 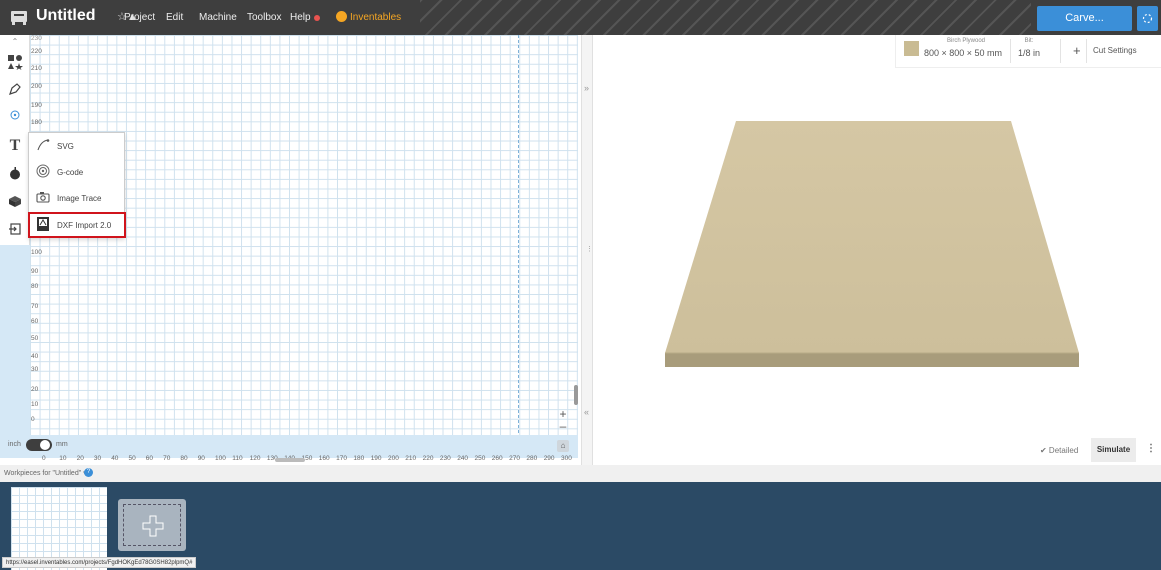 I want to click on x-tick-label: 220, so click(x=428, y=458).